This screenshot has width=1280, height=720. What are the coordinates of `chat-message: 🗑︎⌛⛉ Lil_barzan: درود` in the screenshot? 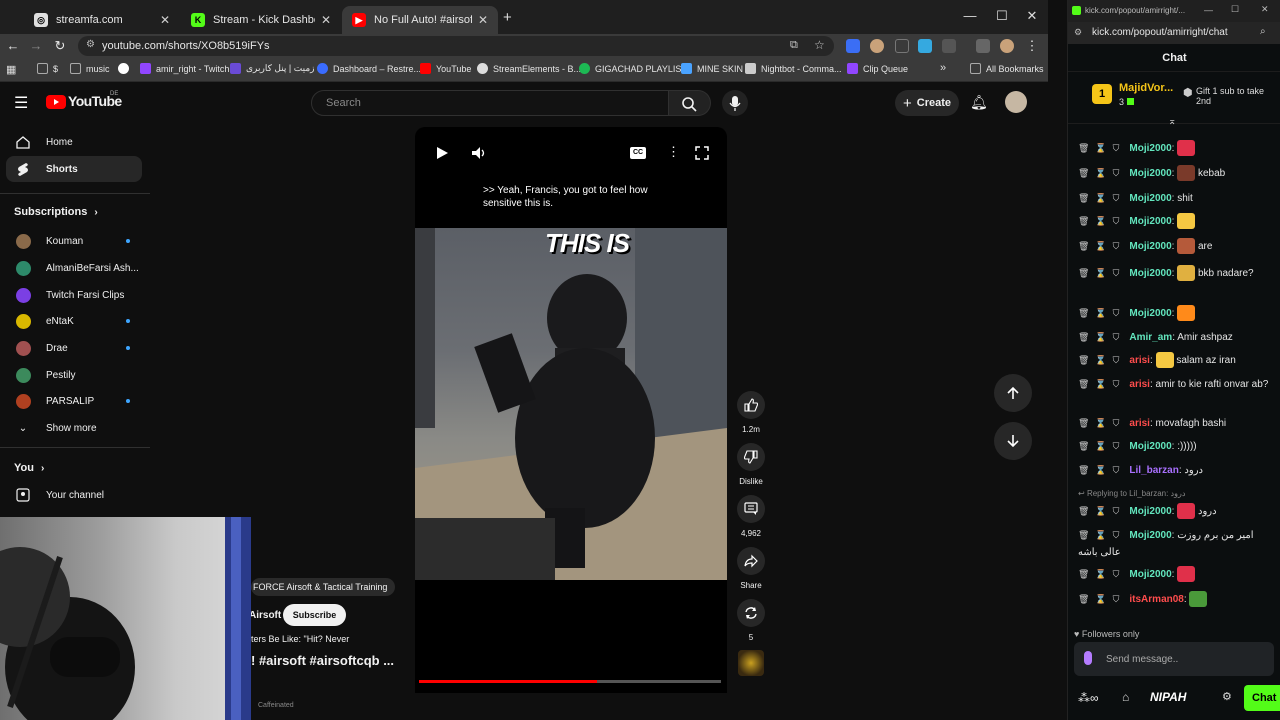 It's located at (1176, 470).